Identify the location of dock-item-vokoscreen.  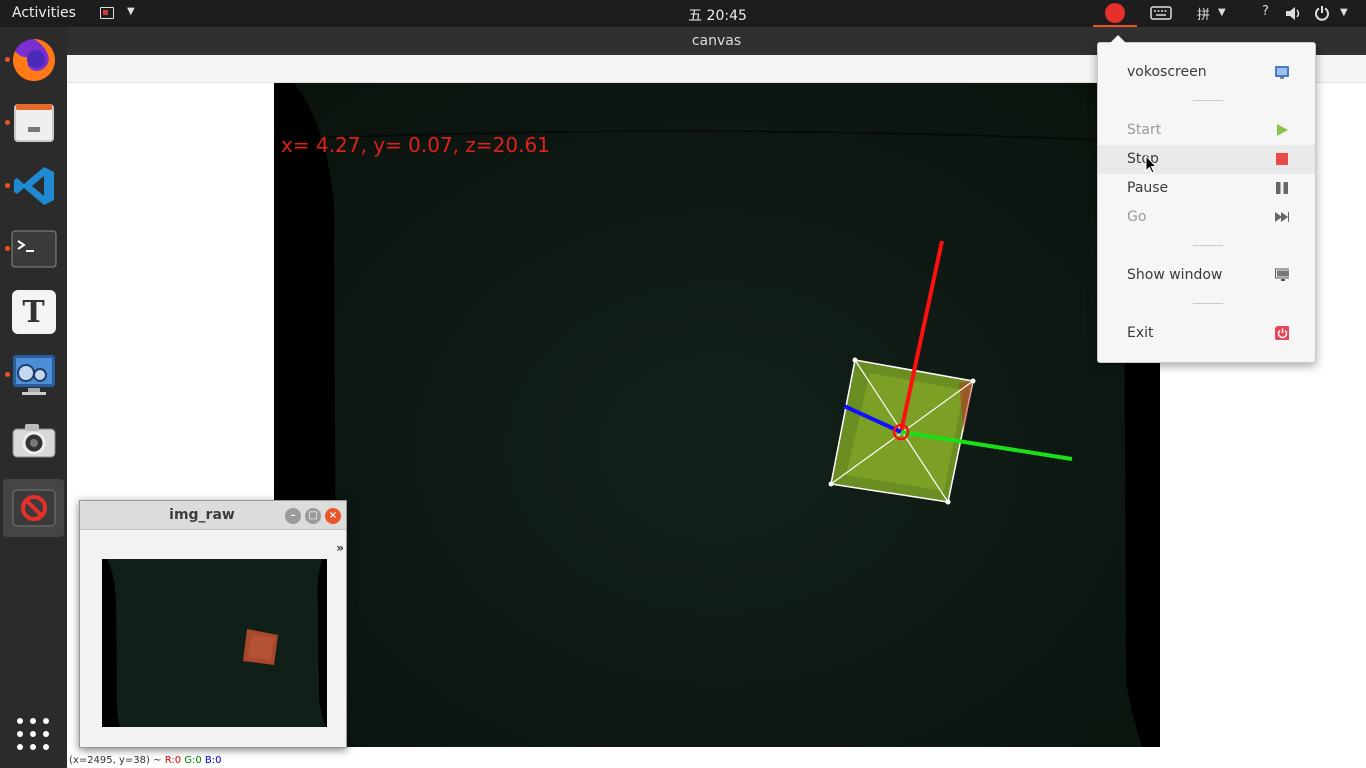
(33, 508).